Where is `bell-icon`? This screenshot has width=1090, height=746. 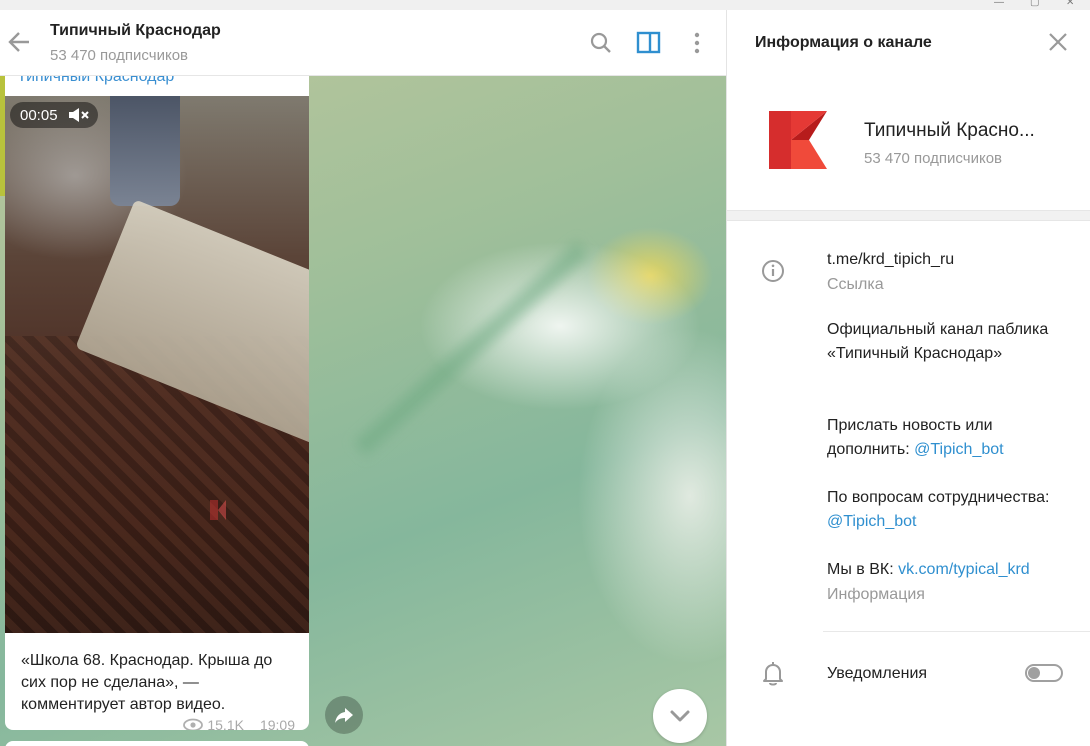
bell-icon is located at coordinates (773, 674).